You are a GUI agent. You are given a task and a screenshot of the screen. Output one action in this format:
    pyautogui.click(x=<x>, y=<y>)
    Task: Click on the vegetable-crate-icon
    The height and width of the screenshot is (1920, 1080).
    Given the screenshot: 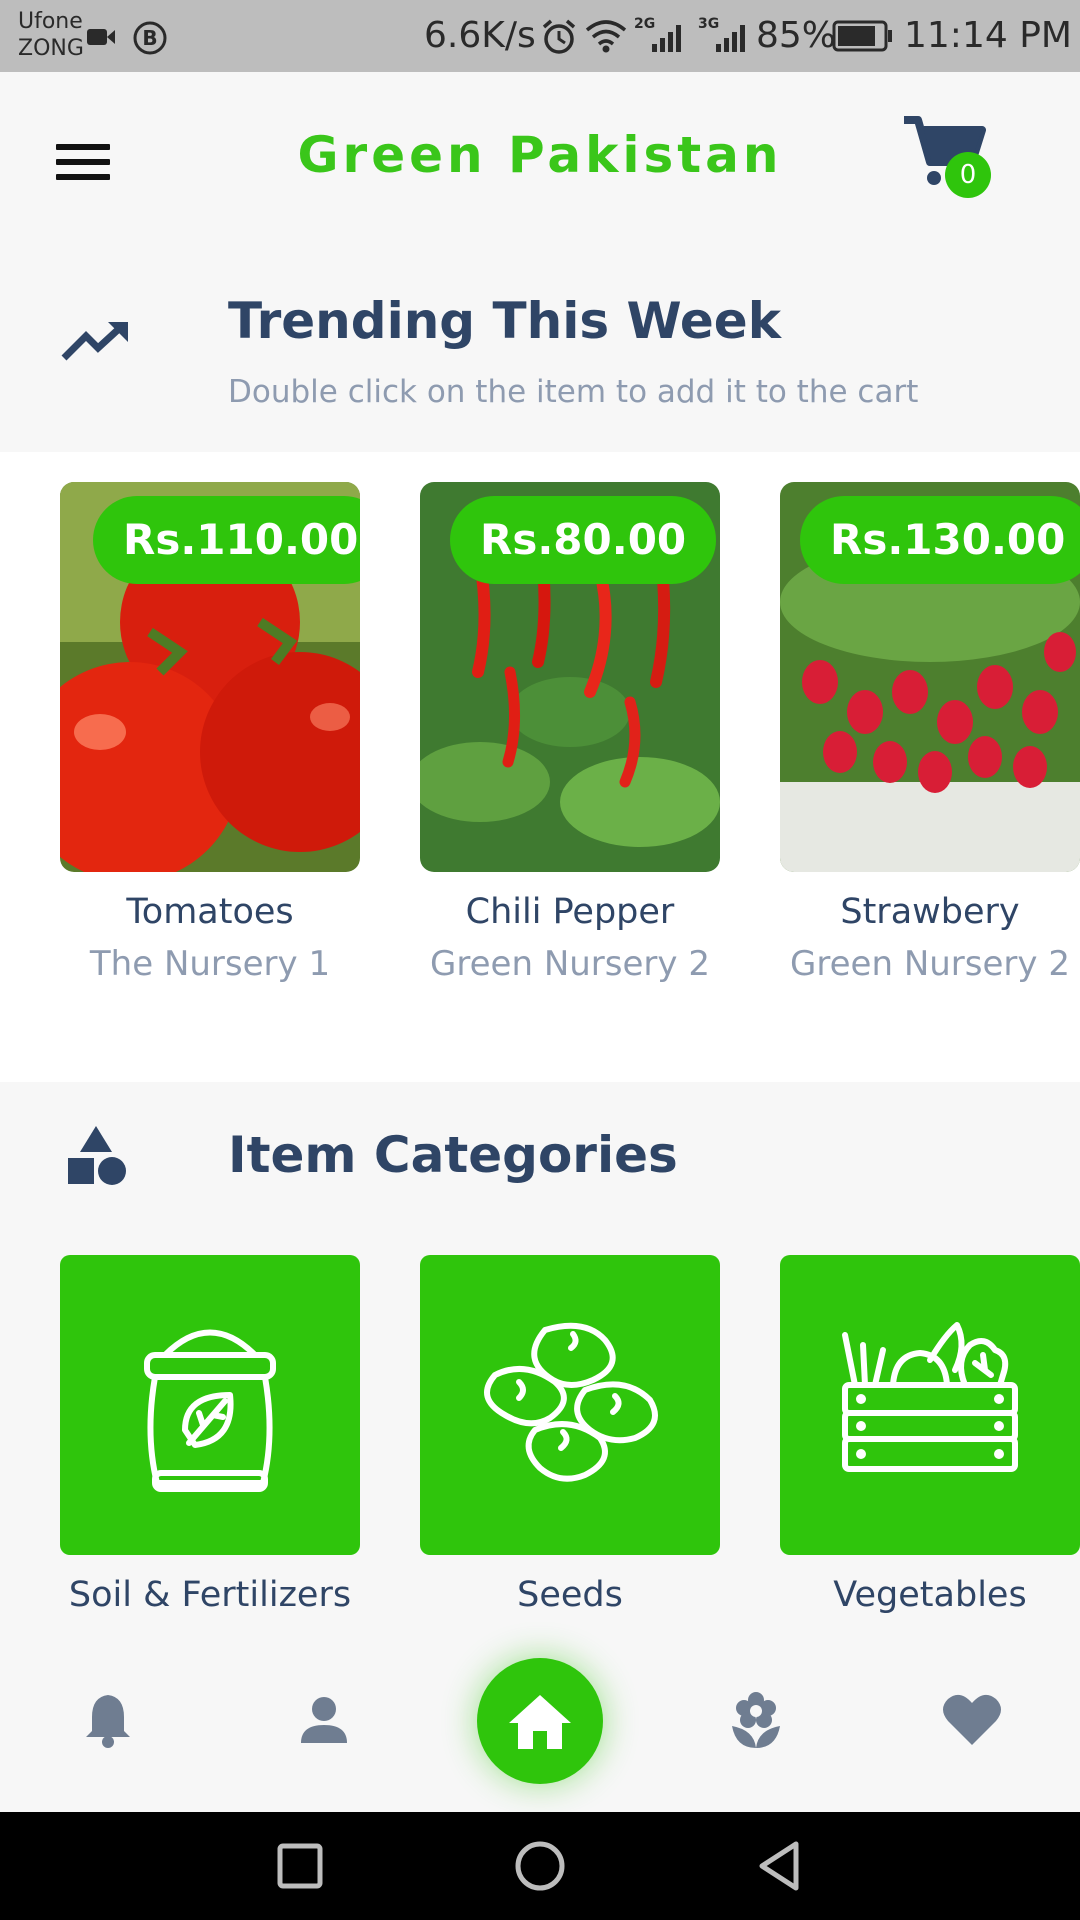 What is the action you would take?
    pyautogui.click(x=930, y=1397)
    